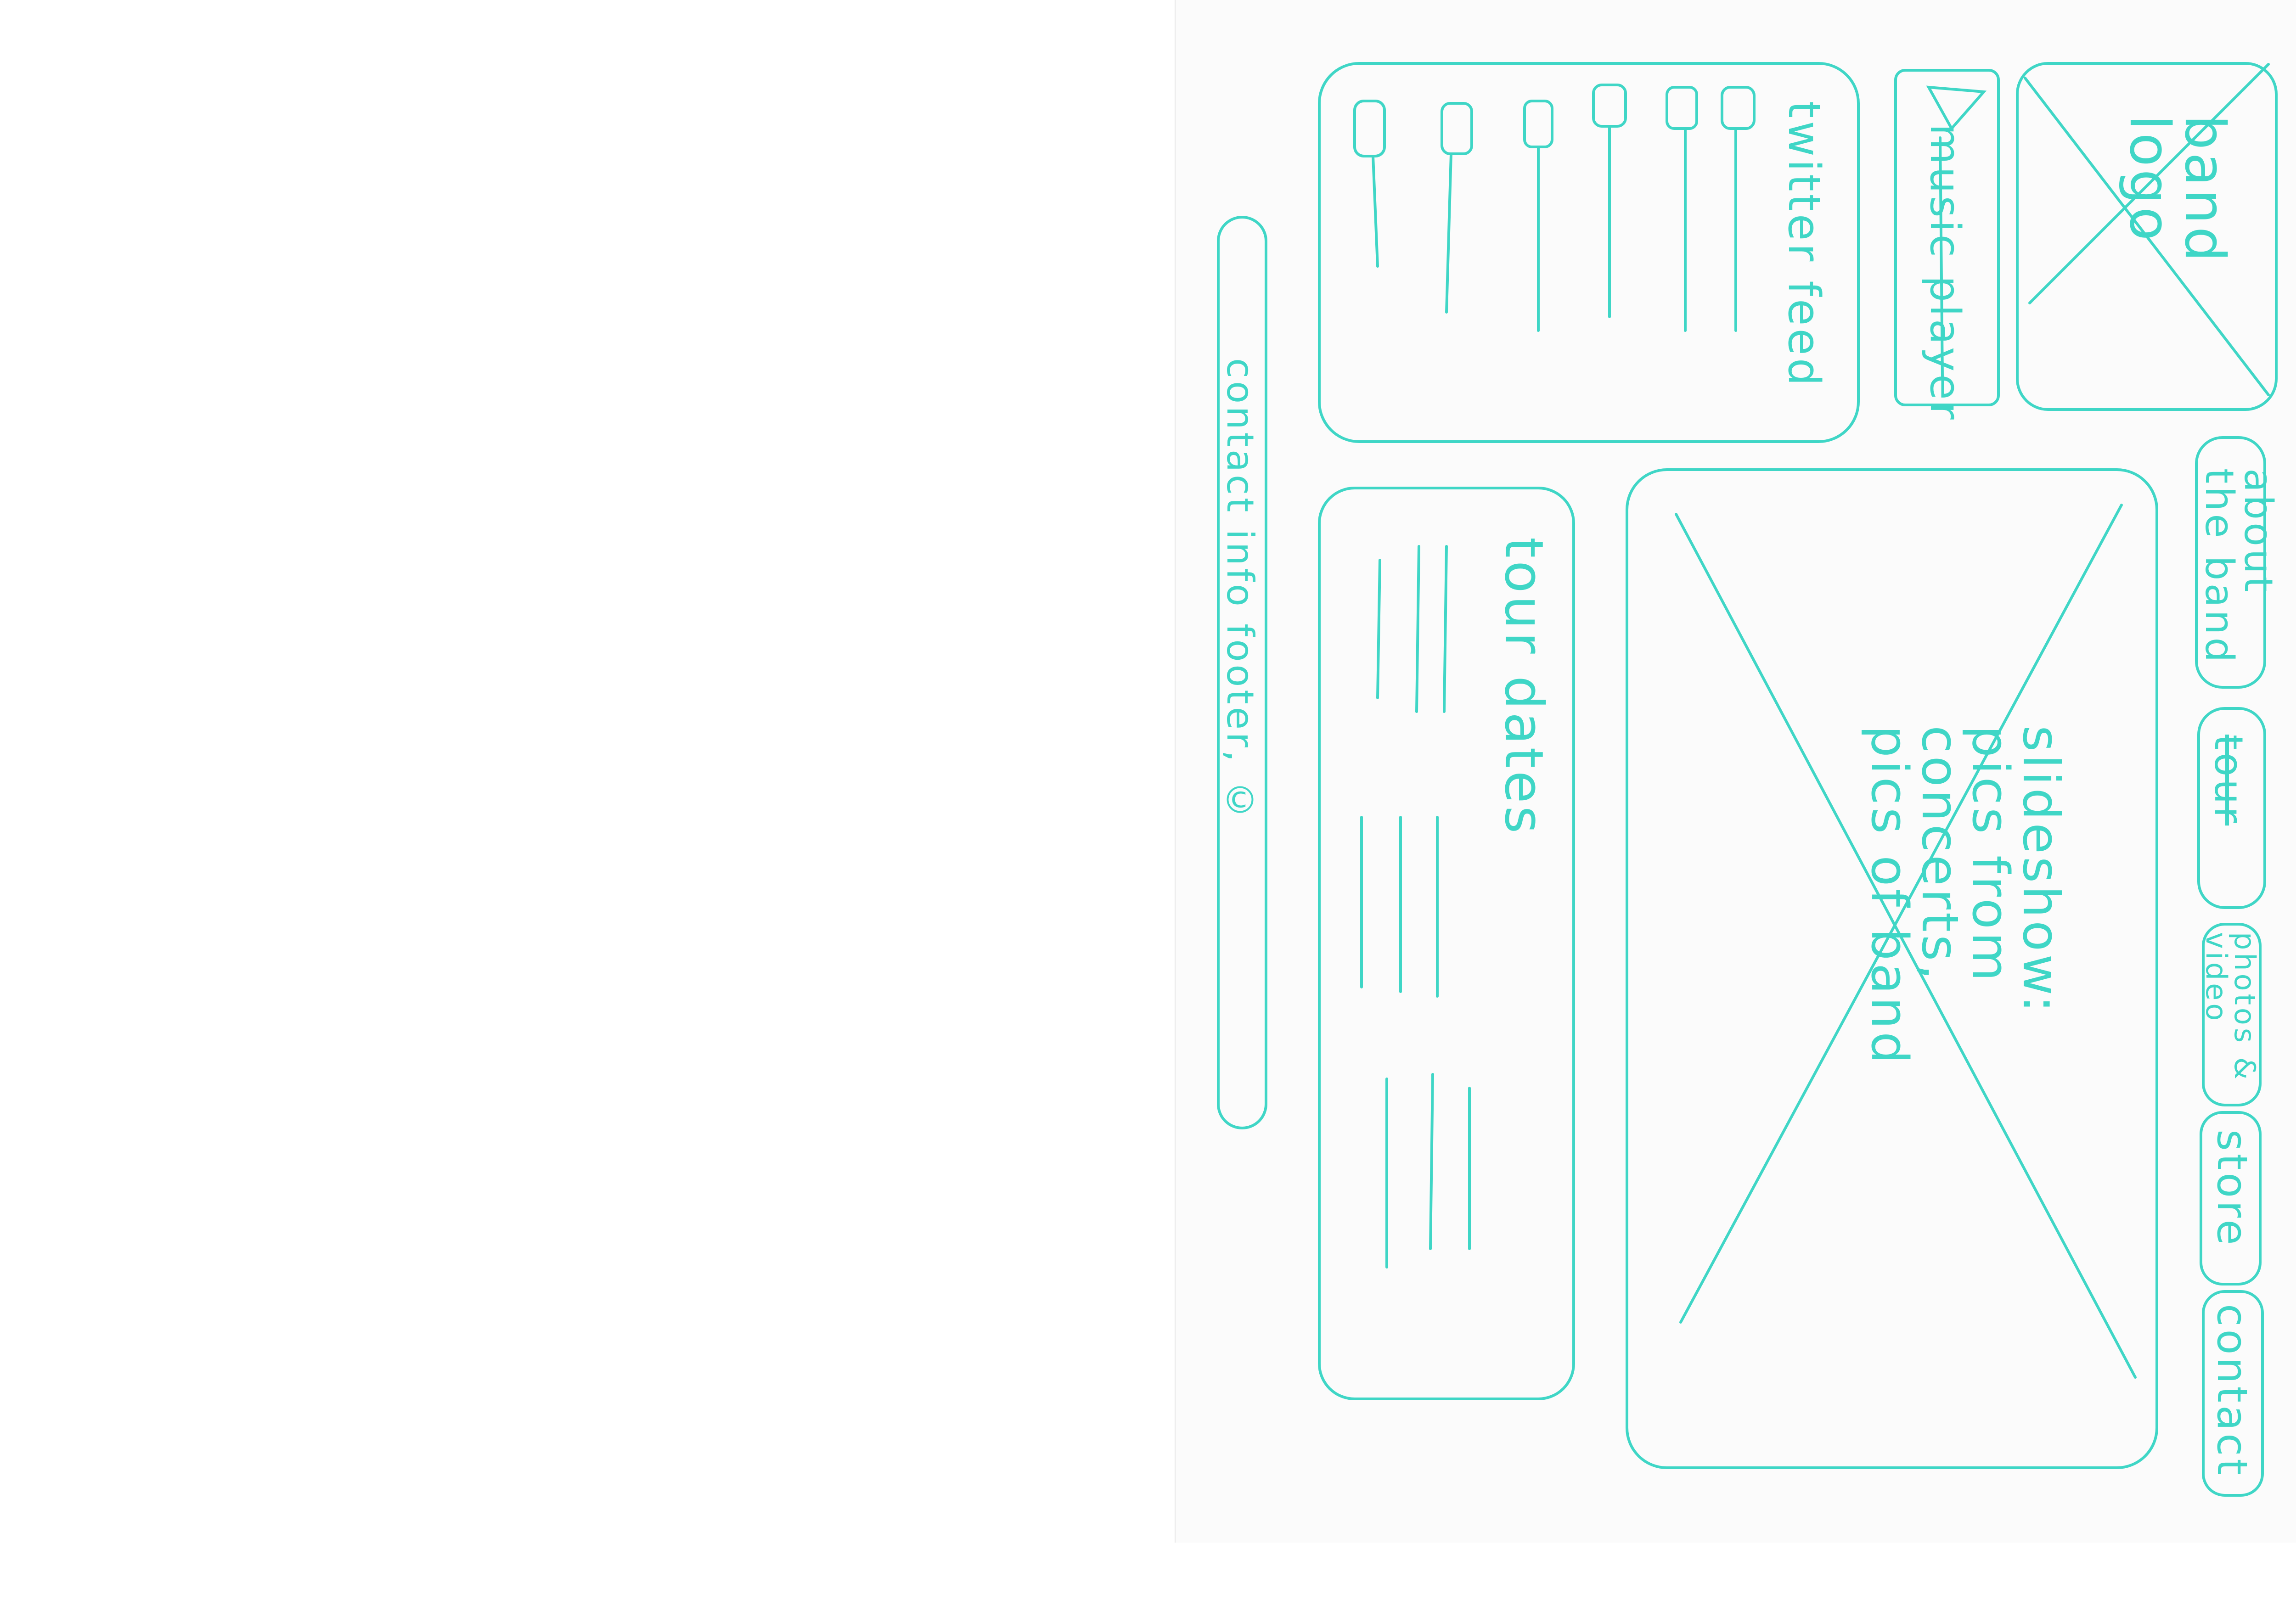 The width and height of the screenshot is (2296, 1611). Describe the element at coordinates (2232, 1391) in the screenshot. I see `nav-contact-label: contact` at that location.